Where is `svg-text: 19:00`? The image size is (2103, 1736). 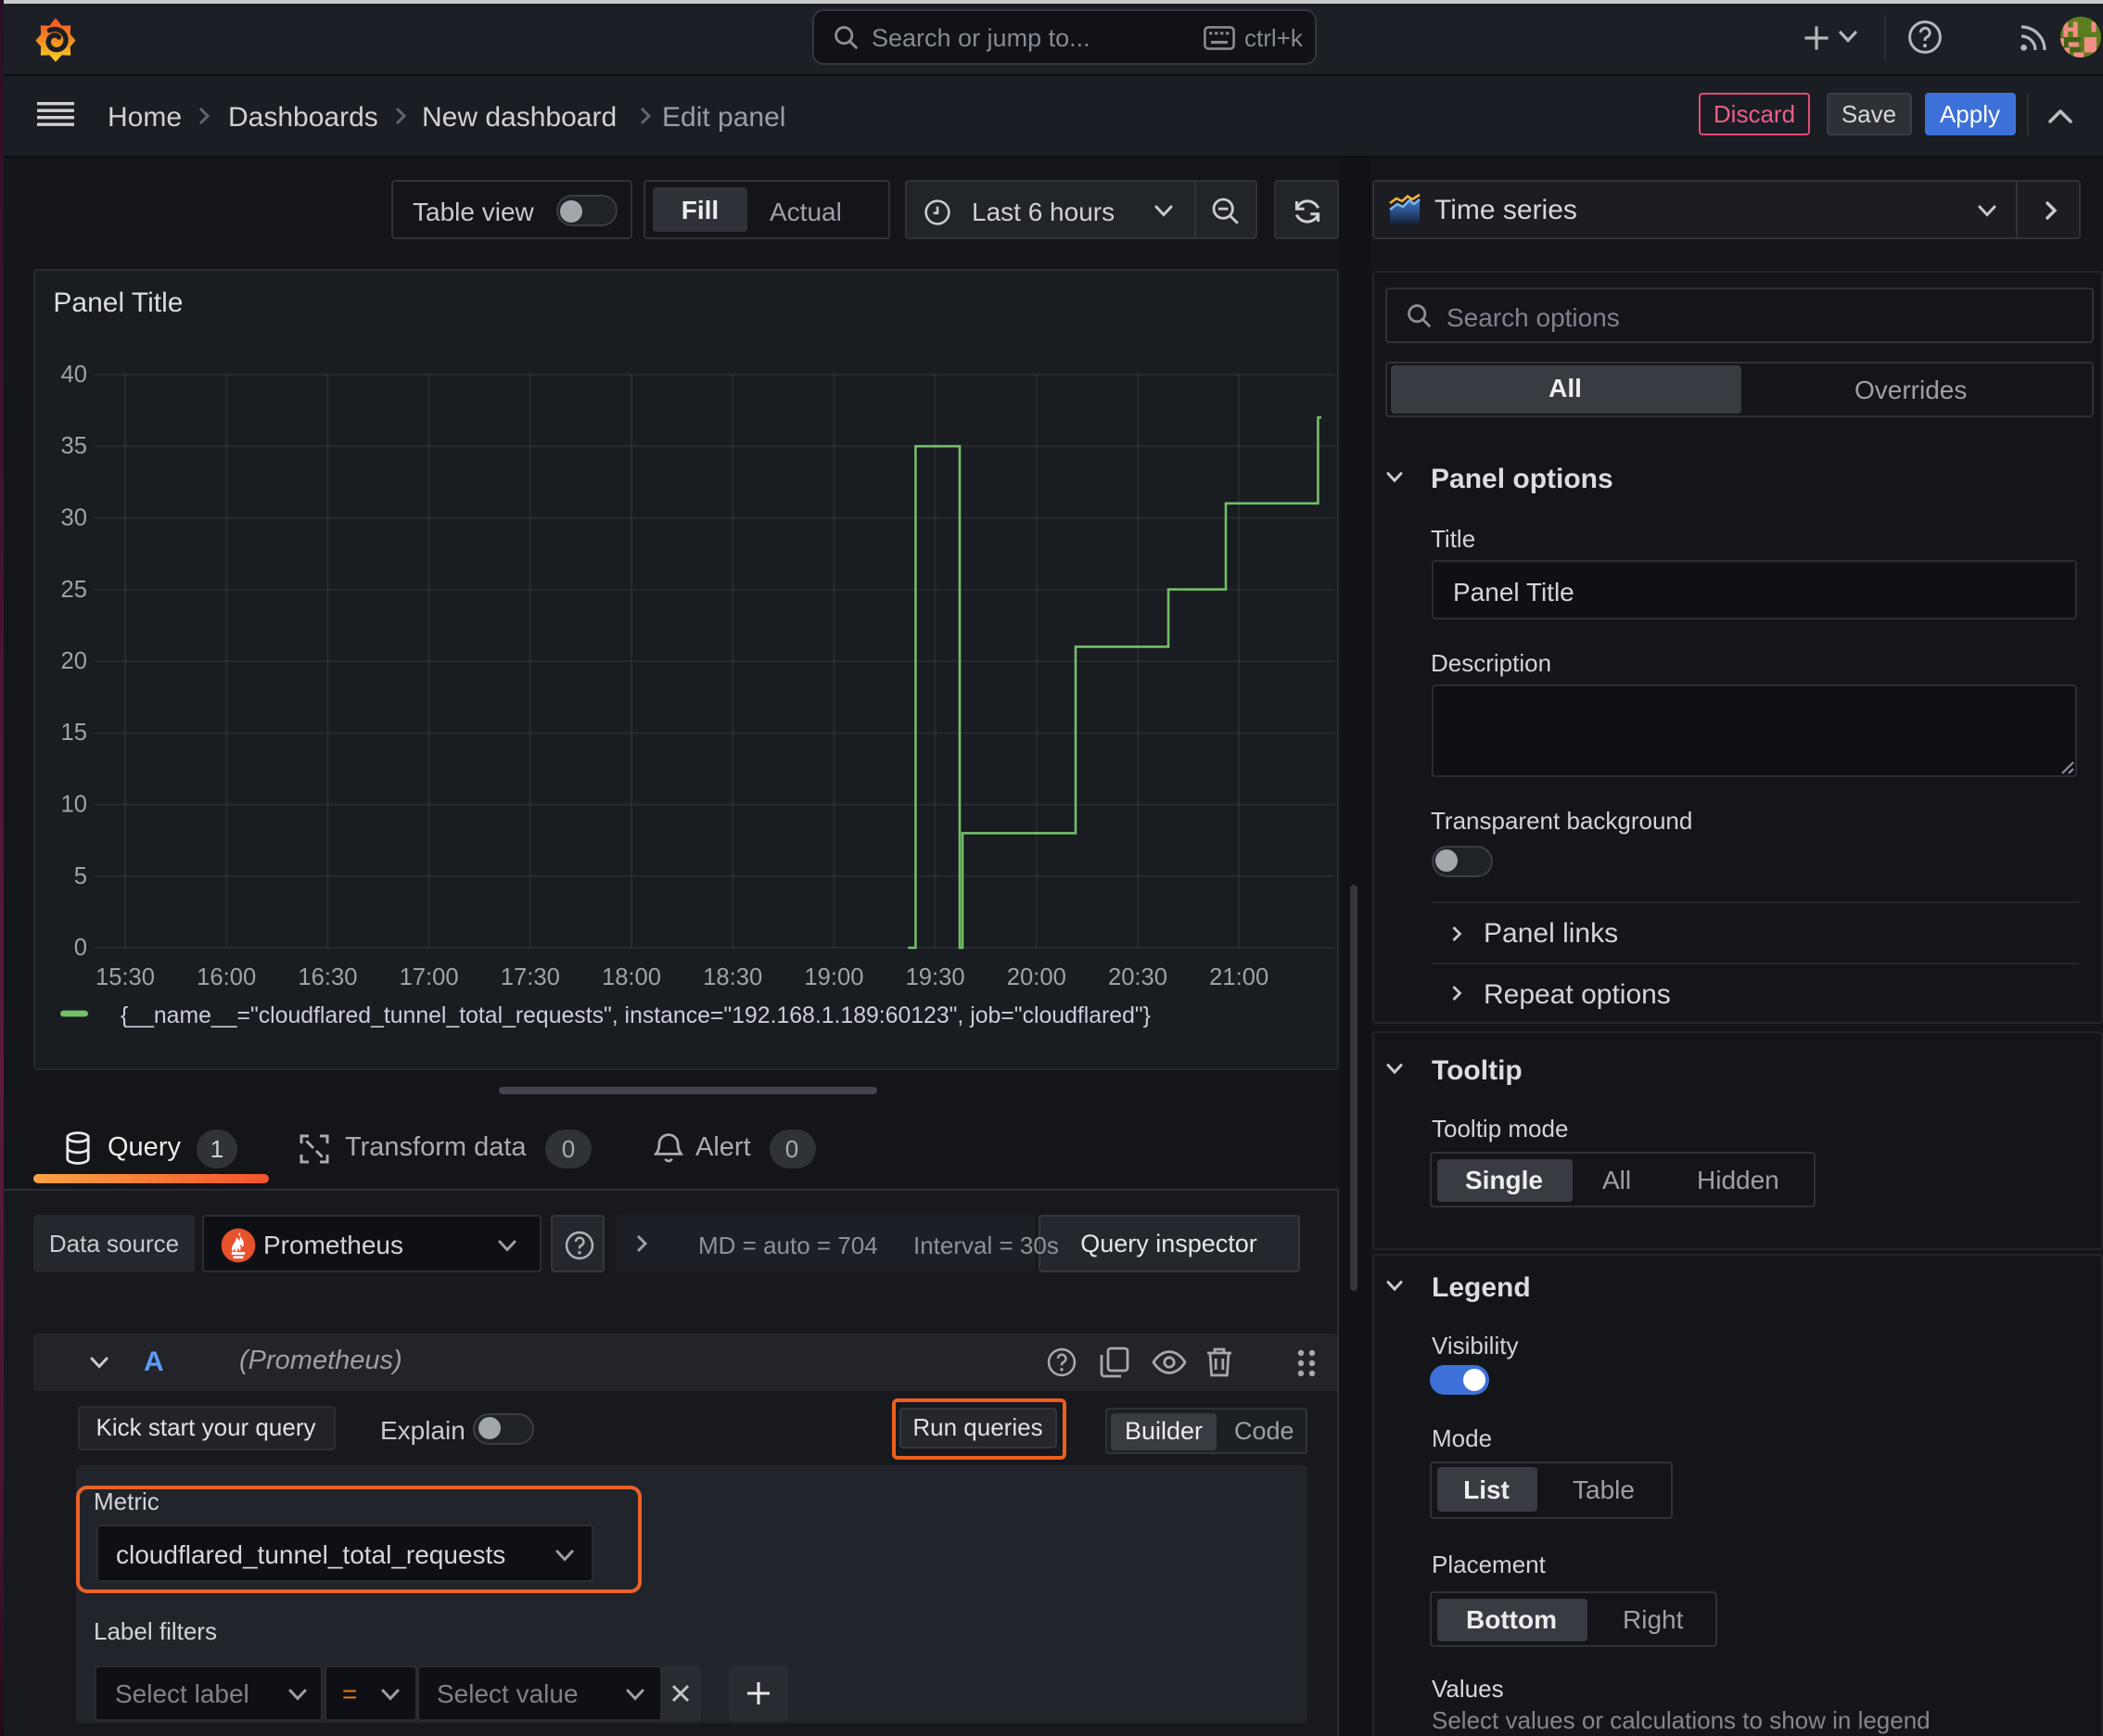 svg-text: 19:00 is located at coordinates (833, 977).